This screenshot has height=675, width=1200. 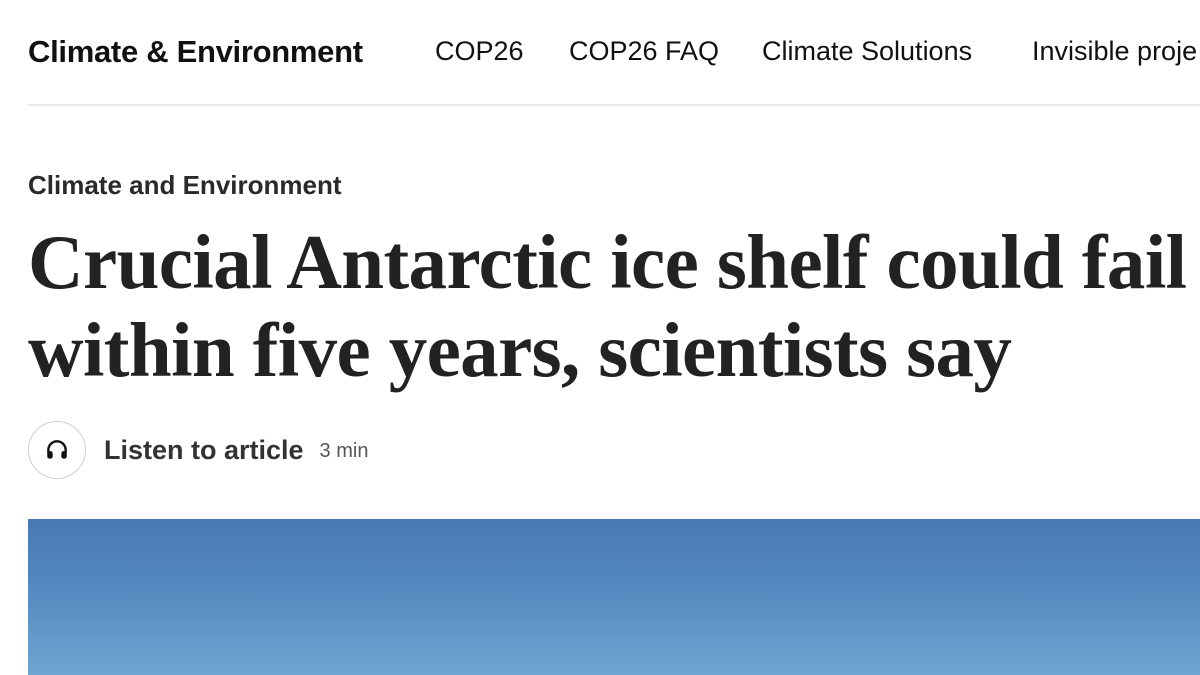 I want to click on listen-duration: 3 min, so click(x=344, y=450).